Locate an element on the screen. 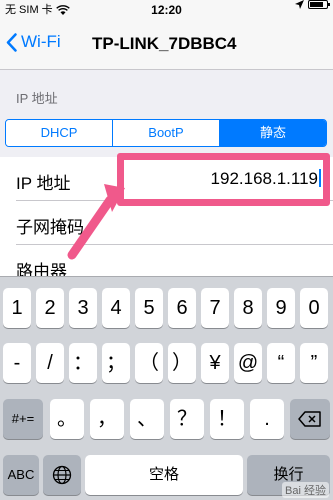 The height and width of the screenshot is (500, 333). key-digit-3: 4 is located at coordinates (116, 308).